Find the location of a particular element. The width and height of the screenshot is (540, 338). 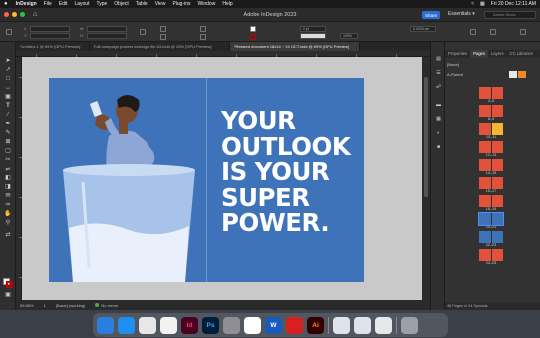

tab-untitled-1: *Untitled-1 @ 69% [GPU Preview] is located at coordinates (53, 46).